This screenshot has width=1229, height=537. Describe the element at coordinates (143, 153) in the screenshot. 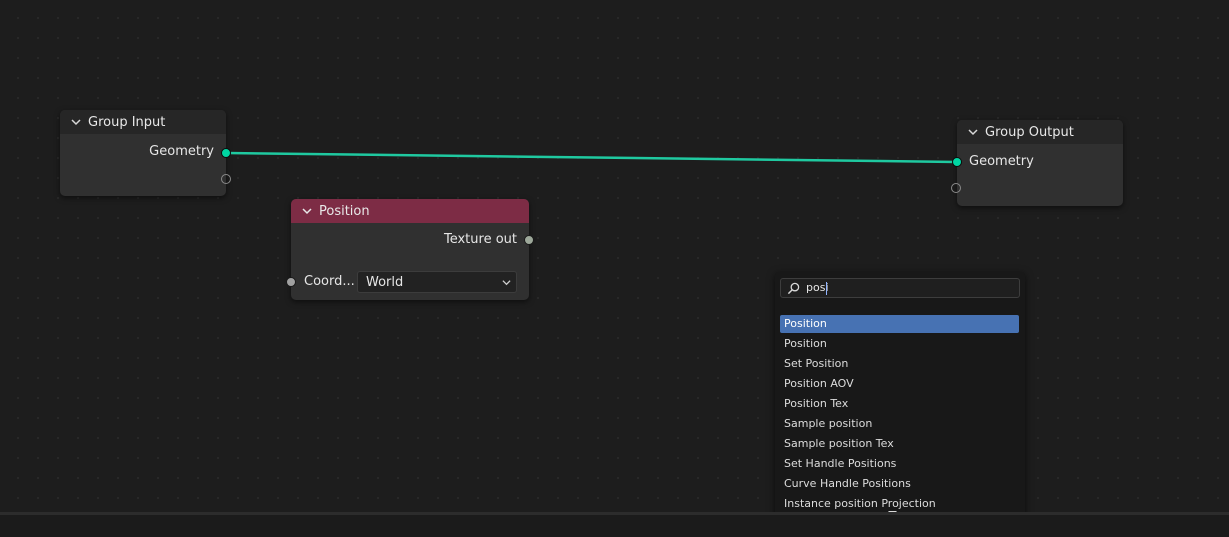

I see `group-input-node: Group Input Geometry` at that location.